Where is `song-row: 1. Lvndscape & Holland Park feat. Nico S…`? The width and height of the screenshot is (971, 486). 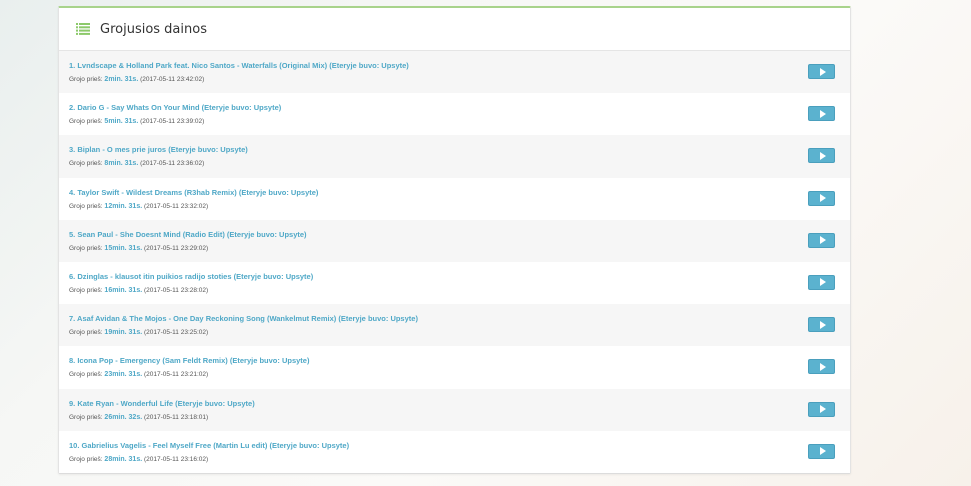 song-row: 1. Lvndscape & Holland Park feat. Nico S… is located at coordinates (454, 72).